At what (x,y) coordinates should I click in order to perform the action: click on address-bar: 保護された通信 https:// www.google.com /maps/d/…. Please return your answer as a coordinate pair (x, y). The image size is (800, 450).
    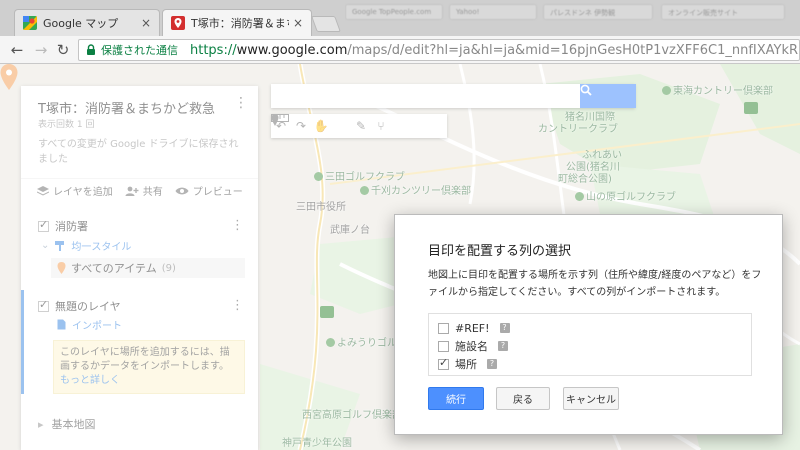
    Looking at the image, I should click on (439, 50).